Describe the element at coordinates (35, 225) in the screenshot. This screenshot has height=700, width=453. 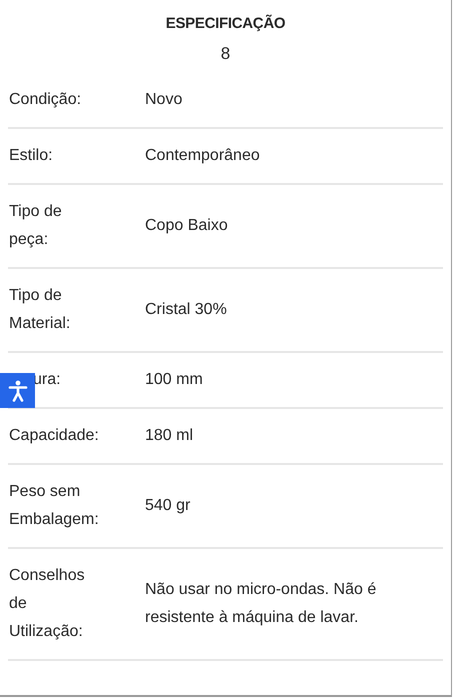
I see `spec-label: Tipo de peça:` at that location.